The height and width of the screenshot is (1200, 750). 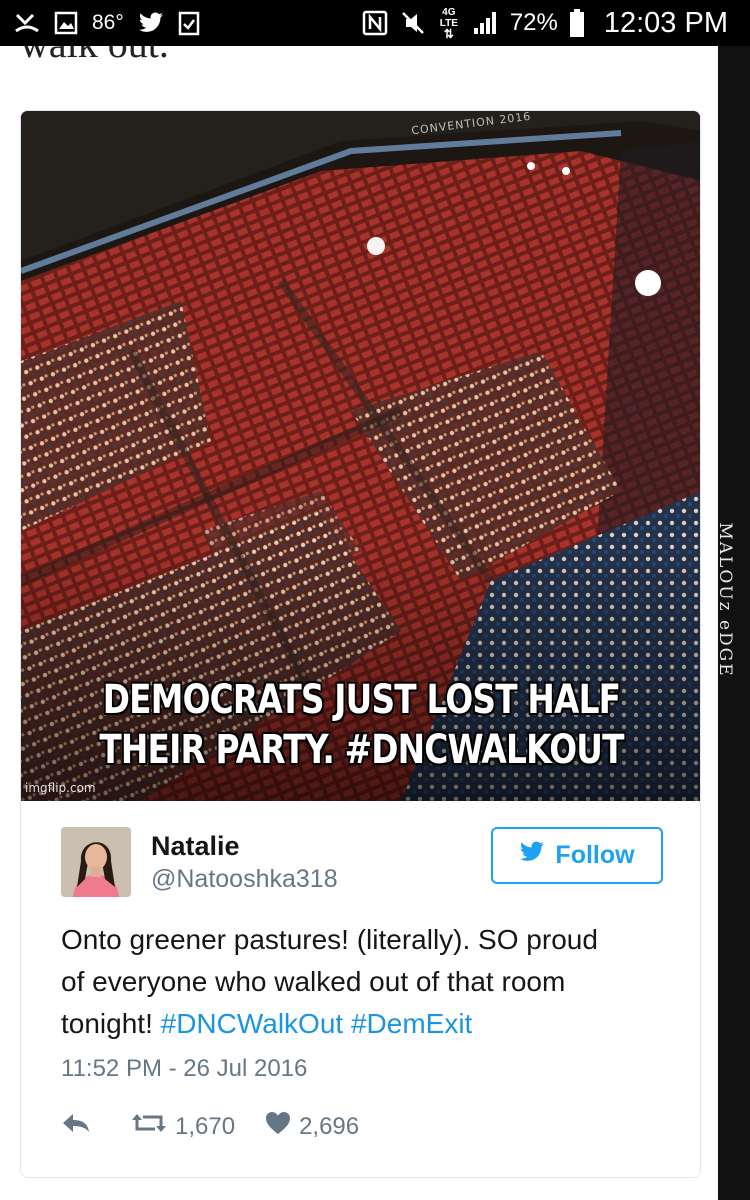 What do you see at coordinates (313, 981) in the screenshot?
I see `tweet-text-line: of everyone who walked out of that room` at bounding box center [313, 981].